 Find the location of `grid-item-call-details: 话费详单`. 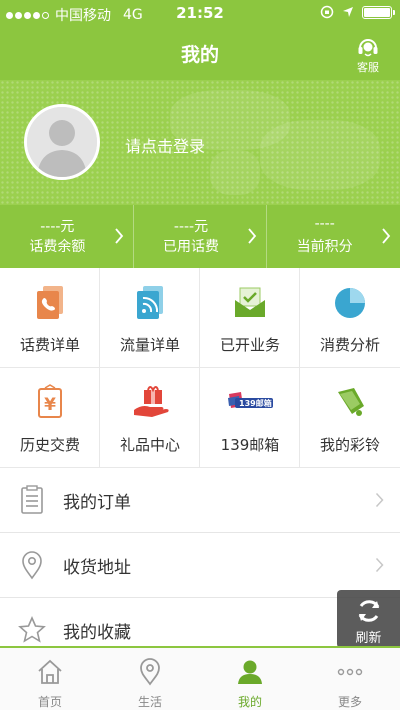

grid-item-call-details: 话费详单 is located at coordinates (50, 318).